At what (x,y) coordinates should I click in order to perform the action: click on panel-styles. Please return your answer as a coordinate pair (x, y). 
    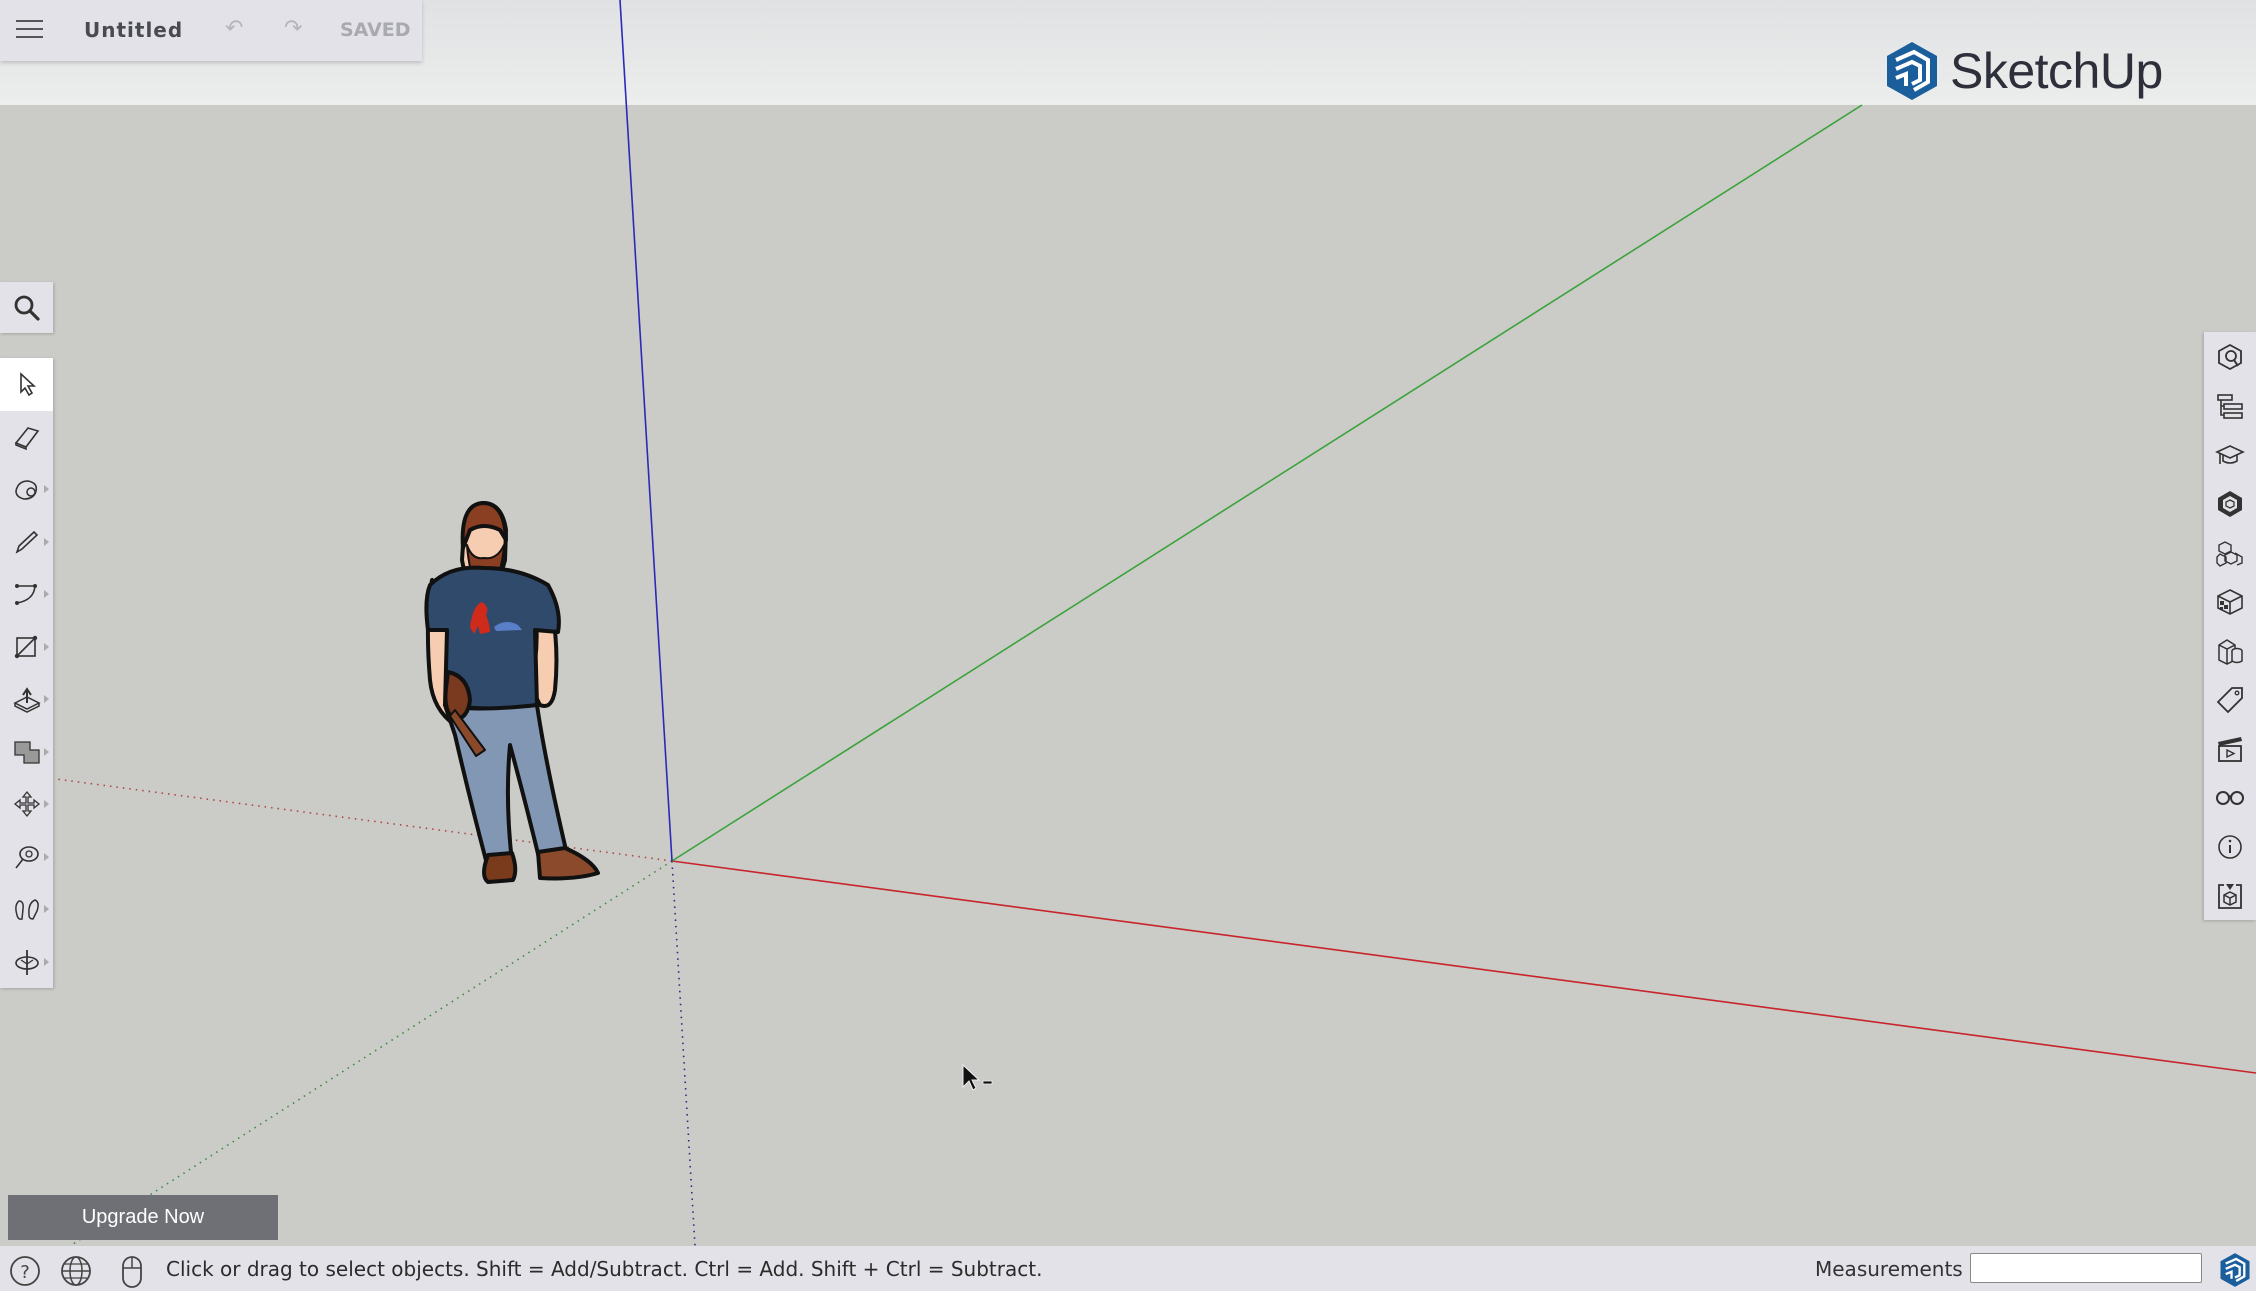
    Looking at the image, I should click on (2230, 503).